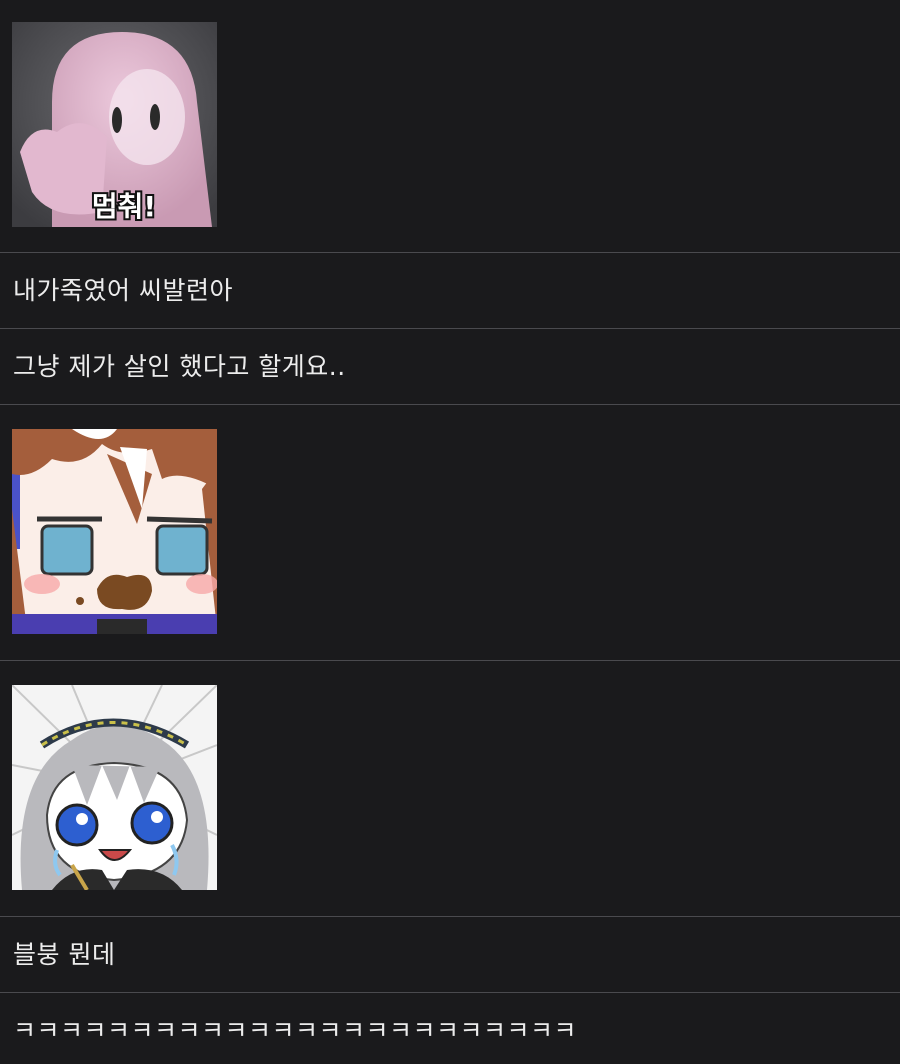  I want to click on sticker-caption: 멈춰!, so click(124, 206).